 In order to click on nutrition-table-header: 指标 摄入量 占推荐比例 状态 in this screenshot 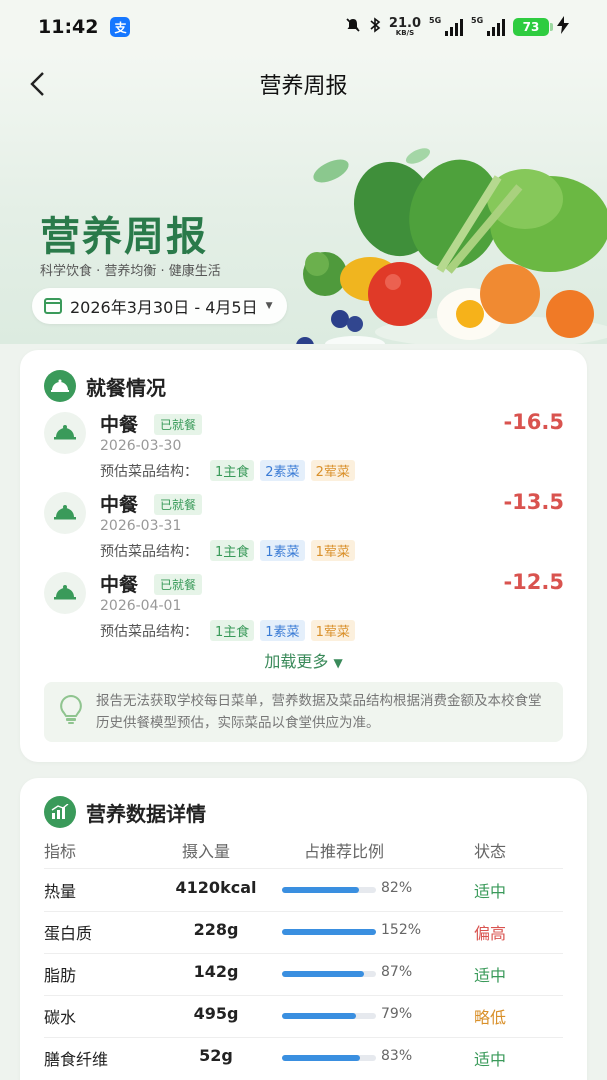, I will do `click(303, 853)`.